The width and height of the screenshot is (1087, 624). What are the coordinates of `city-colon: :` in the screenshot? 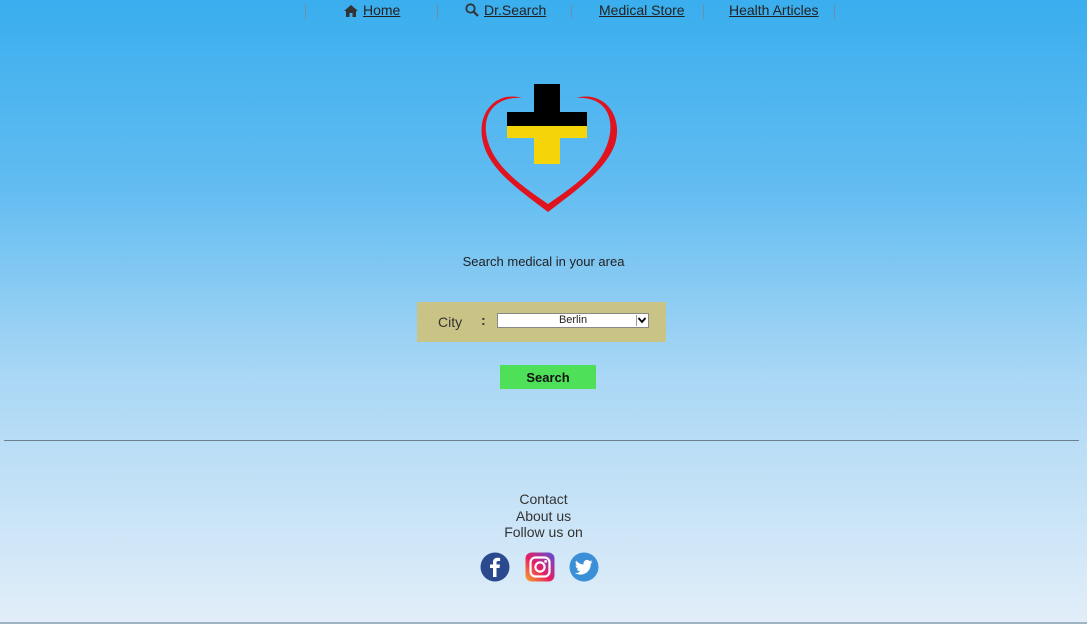 It's located at (483, 320).